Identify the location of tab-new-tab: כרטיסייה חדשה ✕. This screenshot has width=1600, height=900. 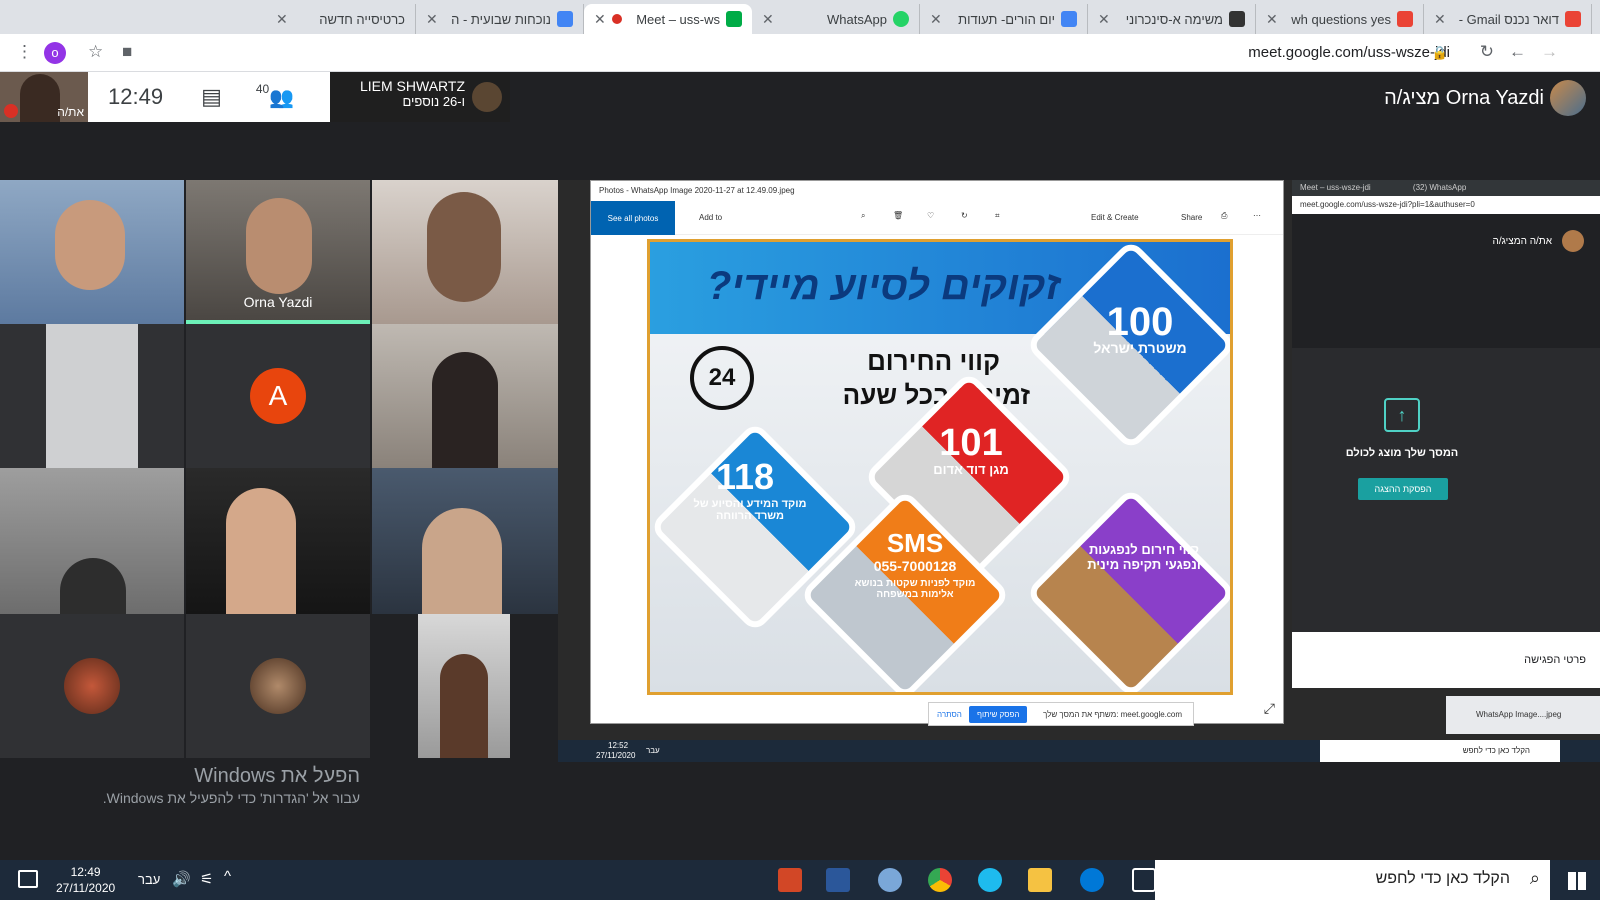
(341, 19).